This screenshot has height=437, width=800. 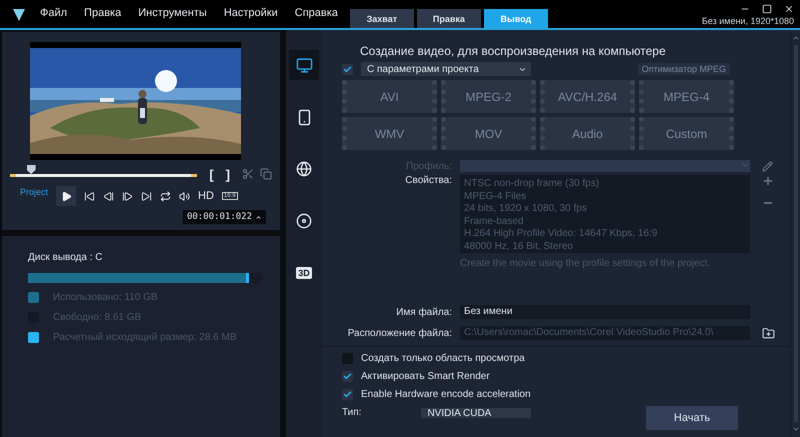 I want to click on property-line: 24 bits, 1920 x 1080, 30 fps, so click(x=526, y=209).